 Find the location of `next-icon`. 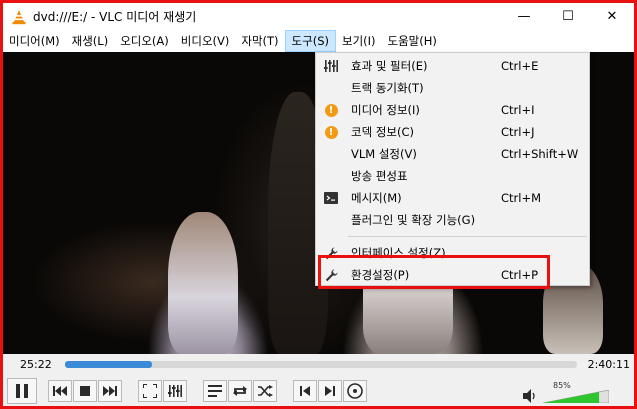

next-icon is located at coordinates (110, 391).